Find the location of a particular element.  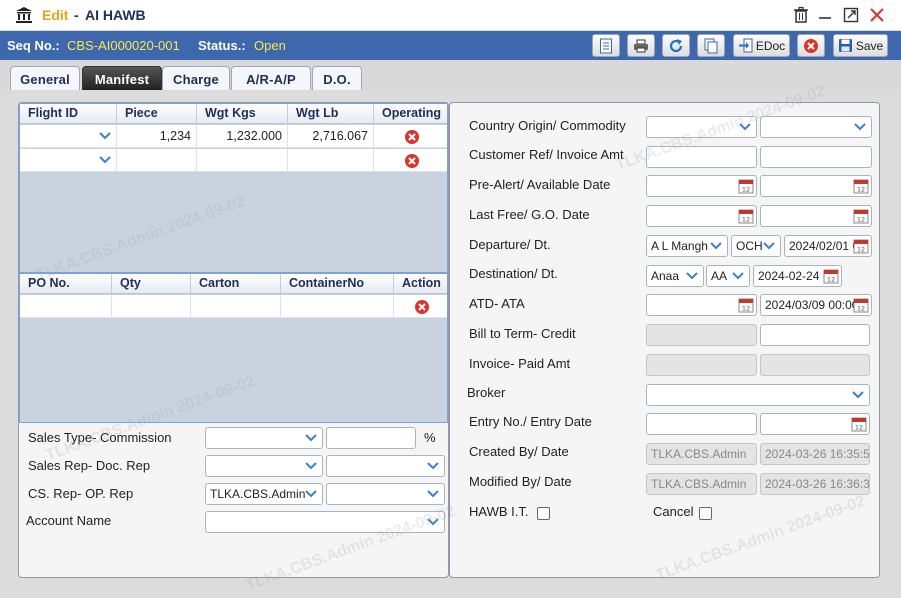

save-button: Save is located at coordinates (860, 45).